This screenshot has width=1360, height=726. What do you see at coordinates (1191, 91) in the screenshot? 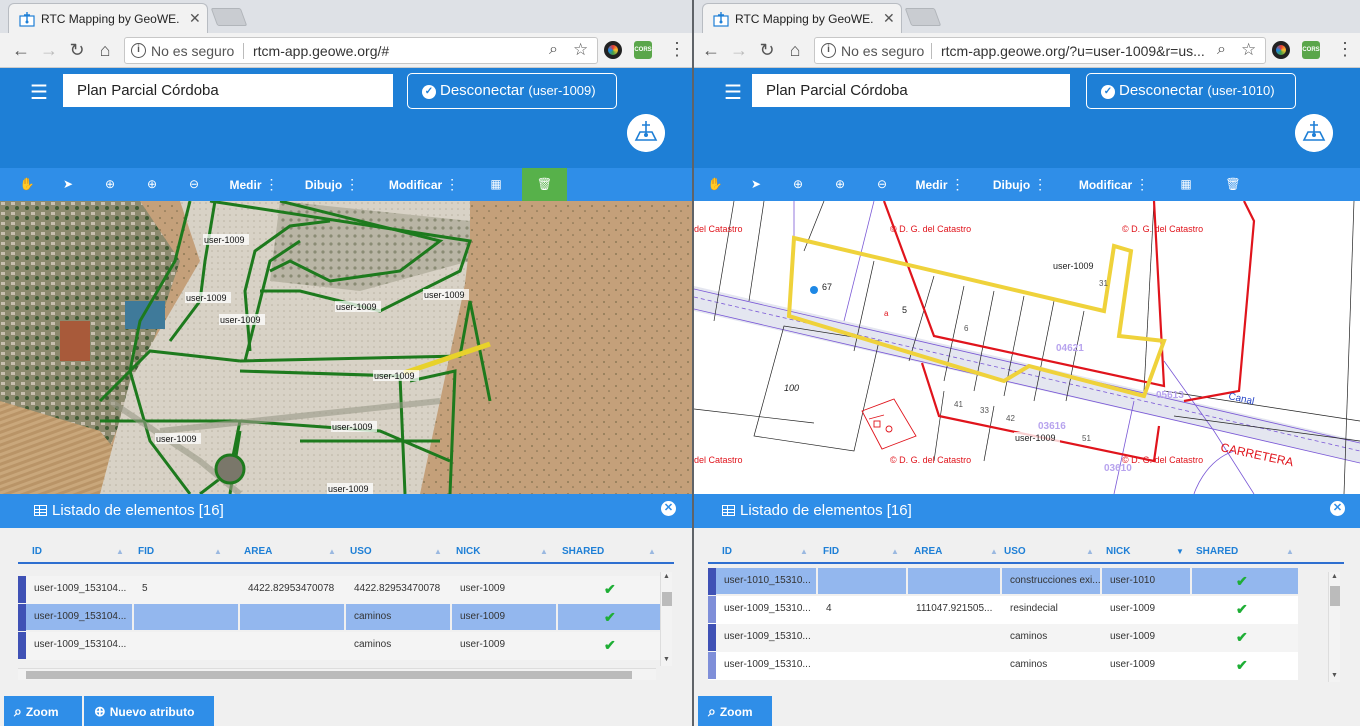
I see `disconnect-button: ✓ Desconectar (user-1010)` at bounding box center [1191, 91].